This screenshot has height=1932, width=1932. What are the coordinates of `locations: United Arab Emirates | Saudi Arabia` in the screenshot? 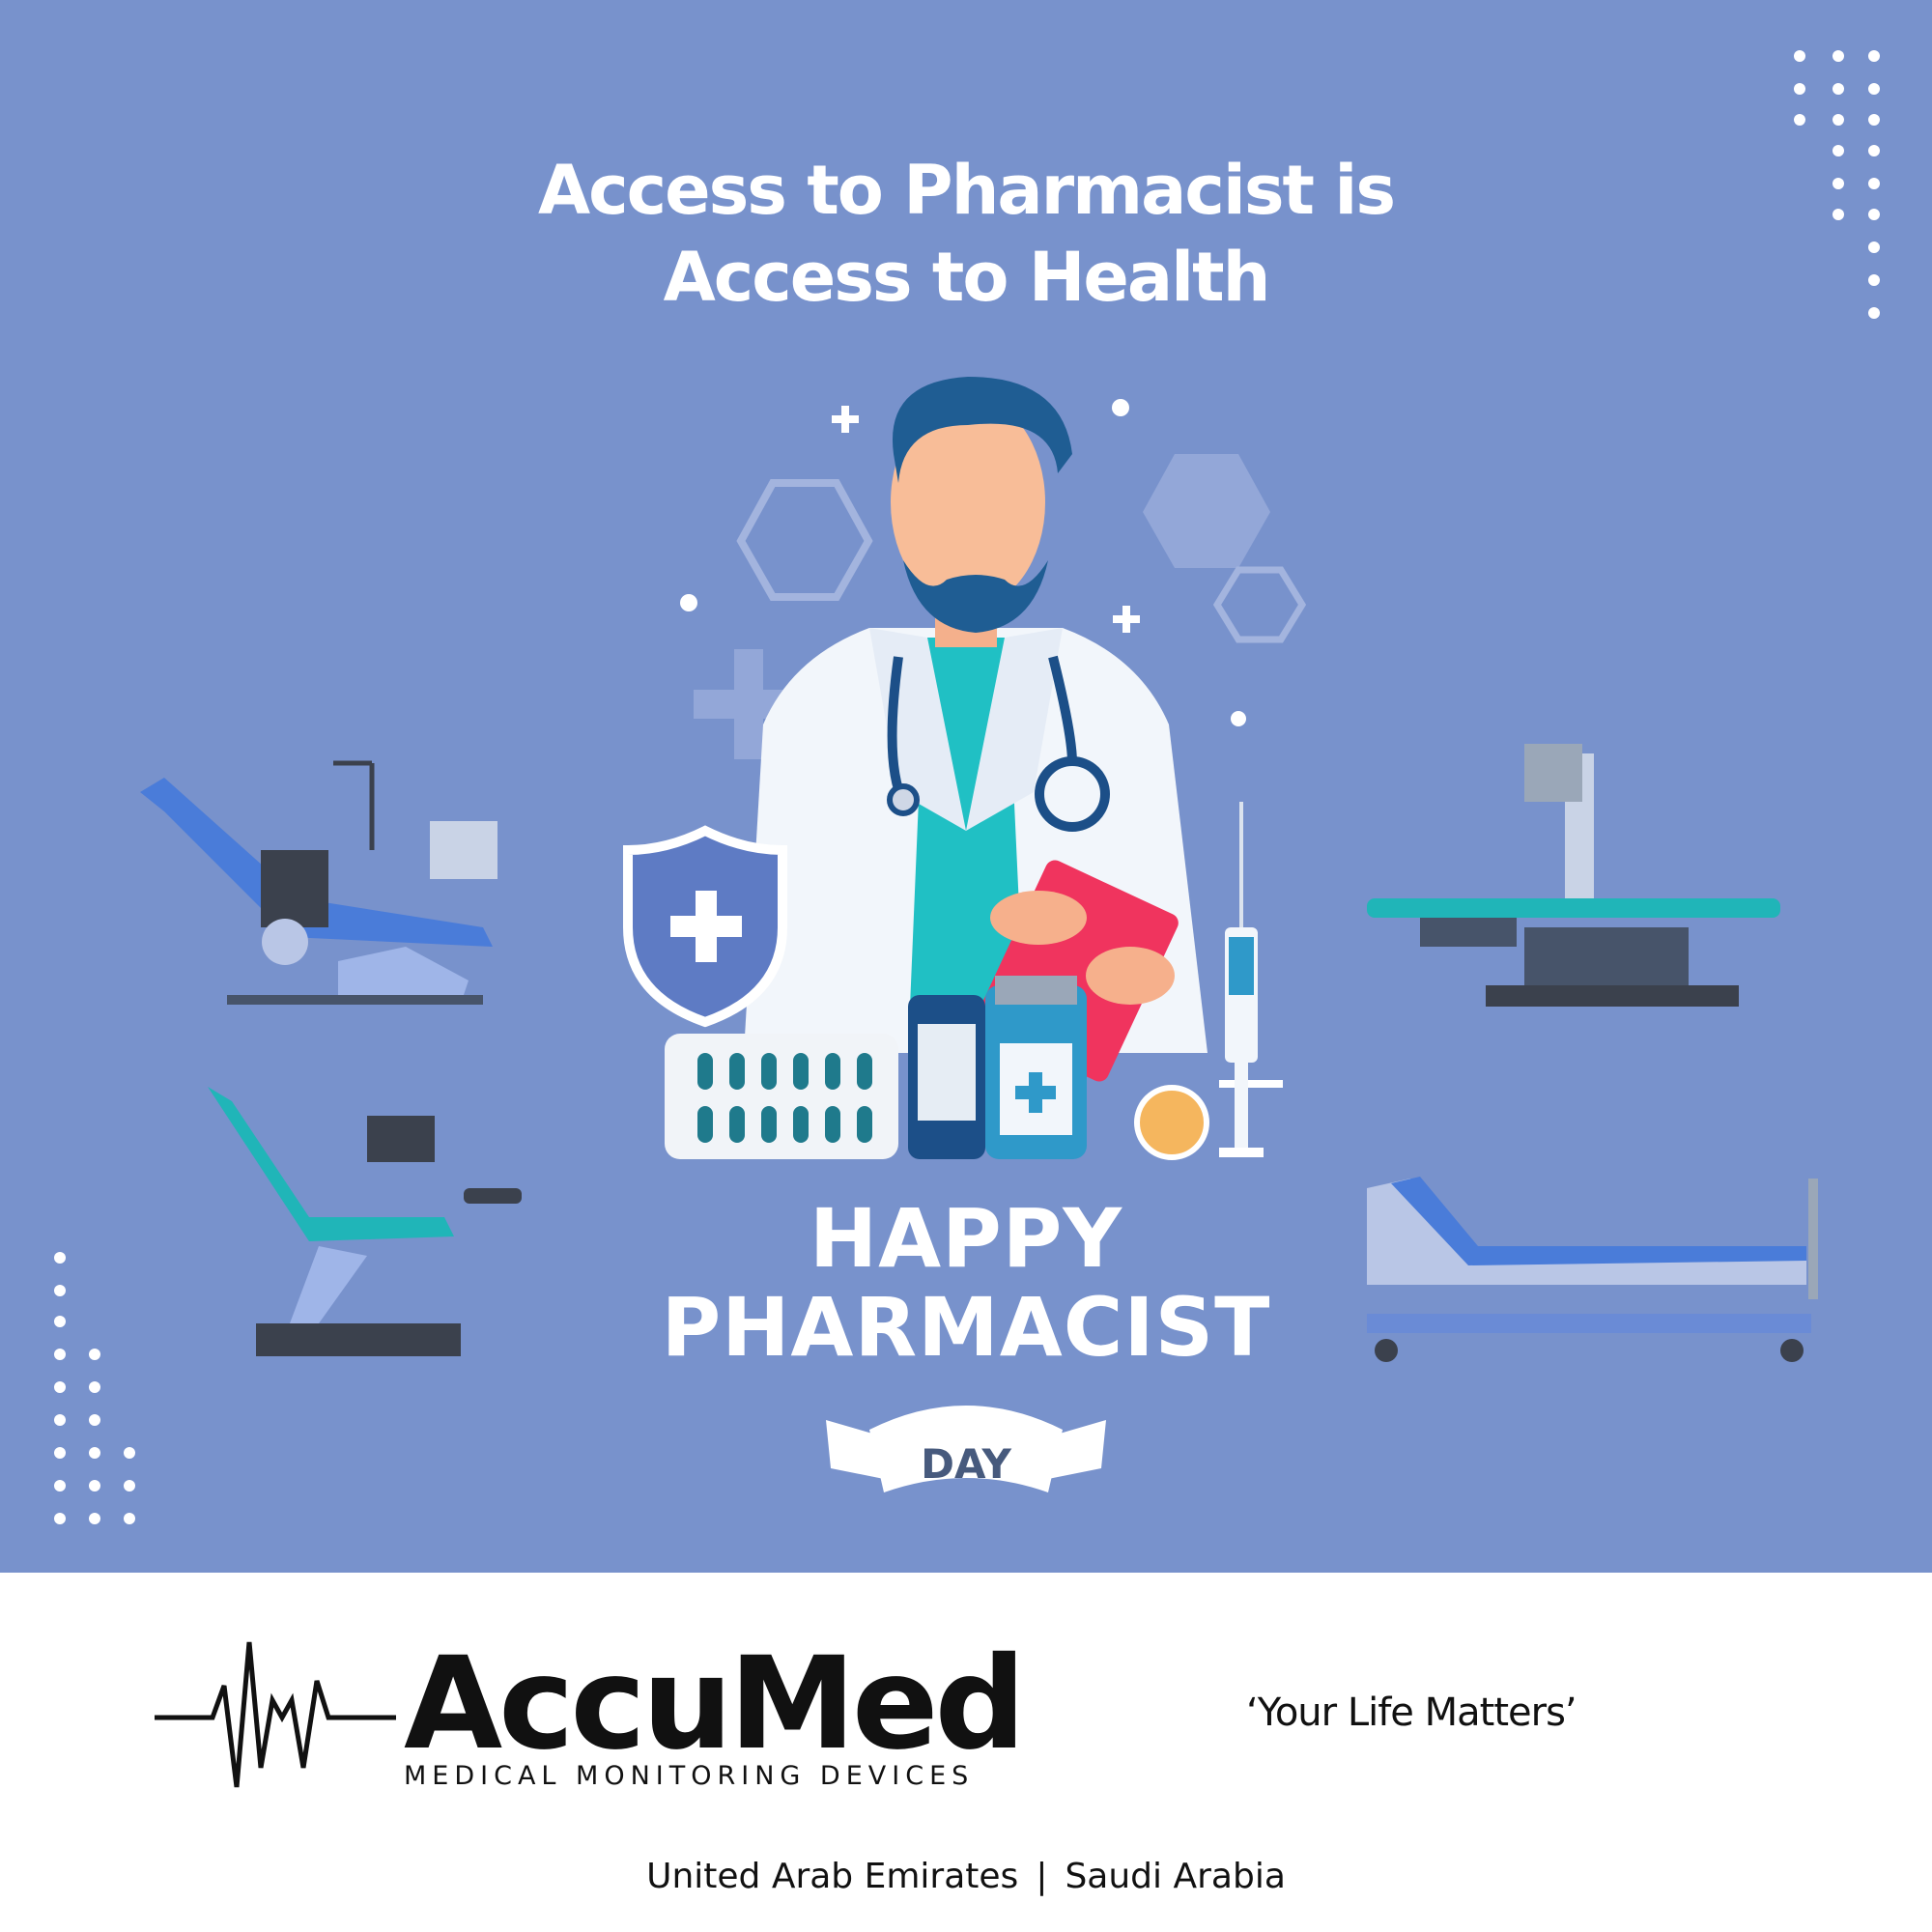 It's located at (966, 1877).